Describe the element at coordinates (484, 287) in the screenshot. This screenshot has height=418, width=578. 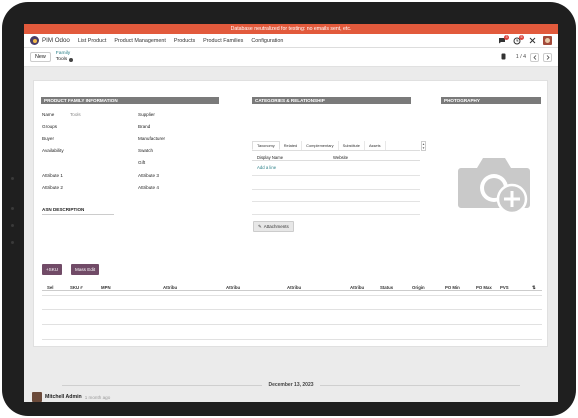
I see `column-po-max: PO Max` at that location.